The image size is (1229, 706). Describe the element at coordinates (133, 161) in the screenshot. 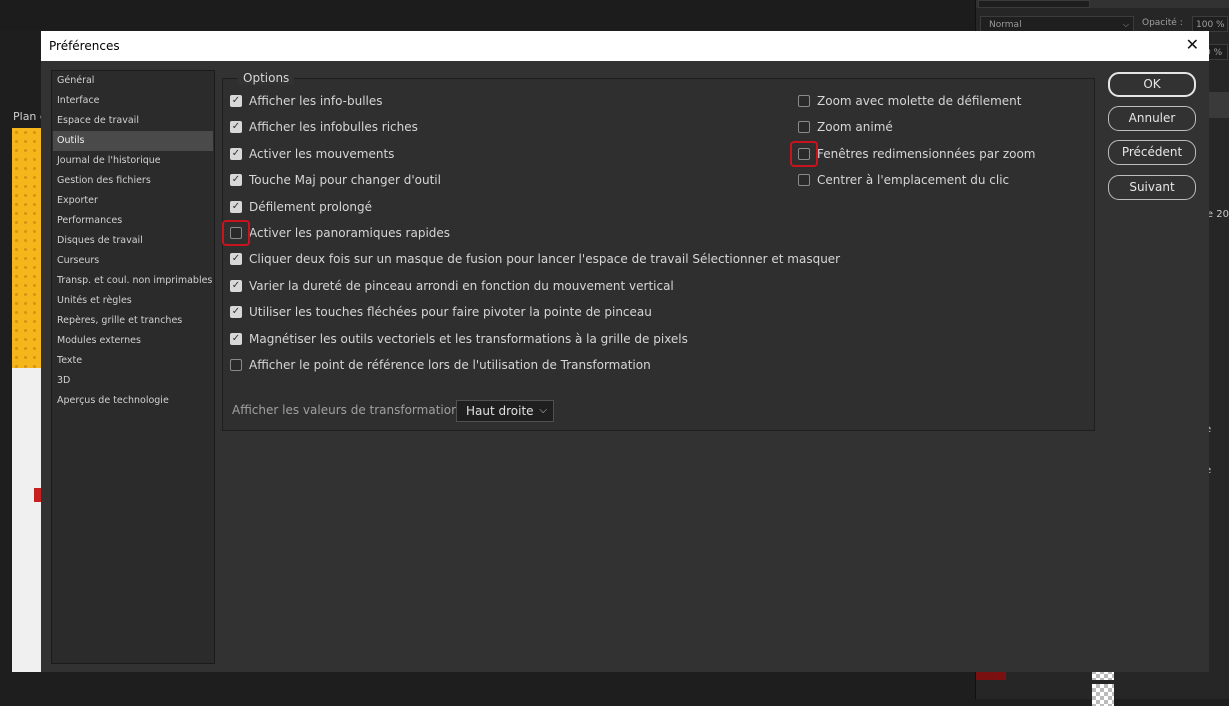

I see `nav-item-journal-de-l-historique: Journal de l'historique` at that location.